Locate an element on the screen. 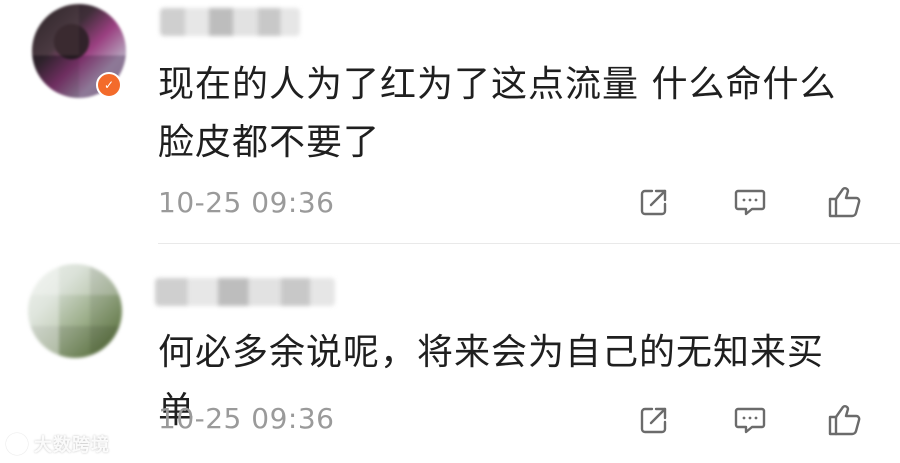 Image resolution: width=900 pixels, height=463 pixels. verified-badge-icon: ✓ is located at coordinates (109, 85).